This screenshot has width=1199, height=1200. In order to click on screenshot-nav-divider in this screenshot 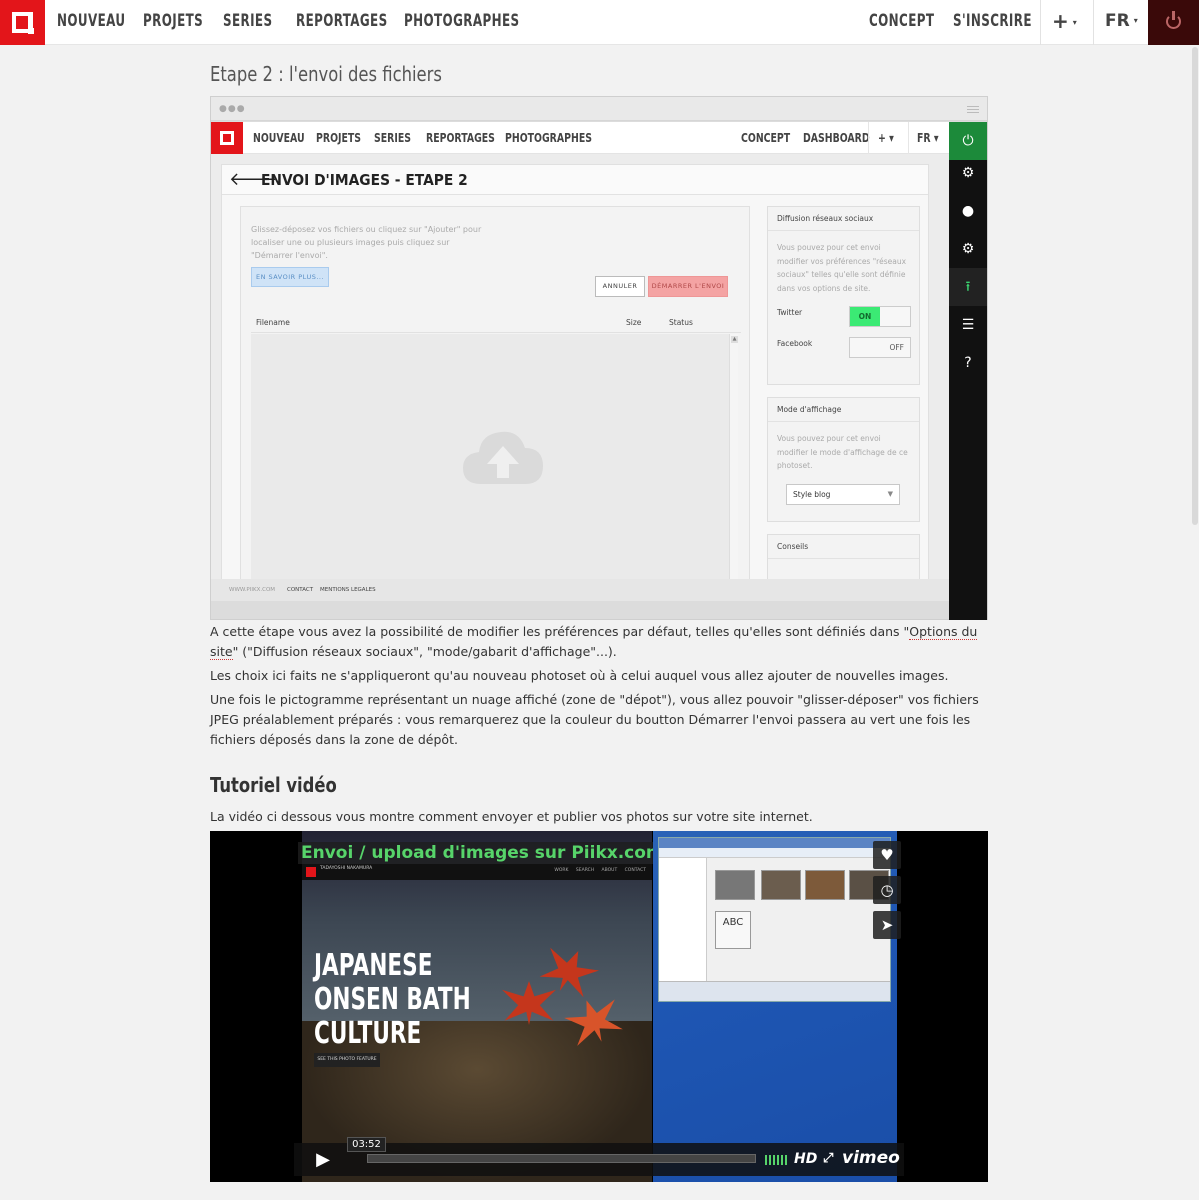, I will do `click(868, 138)`.